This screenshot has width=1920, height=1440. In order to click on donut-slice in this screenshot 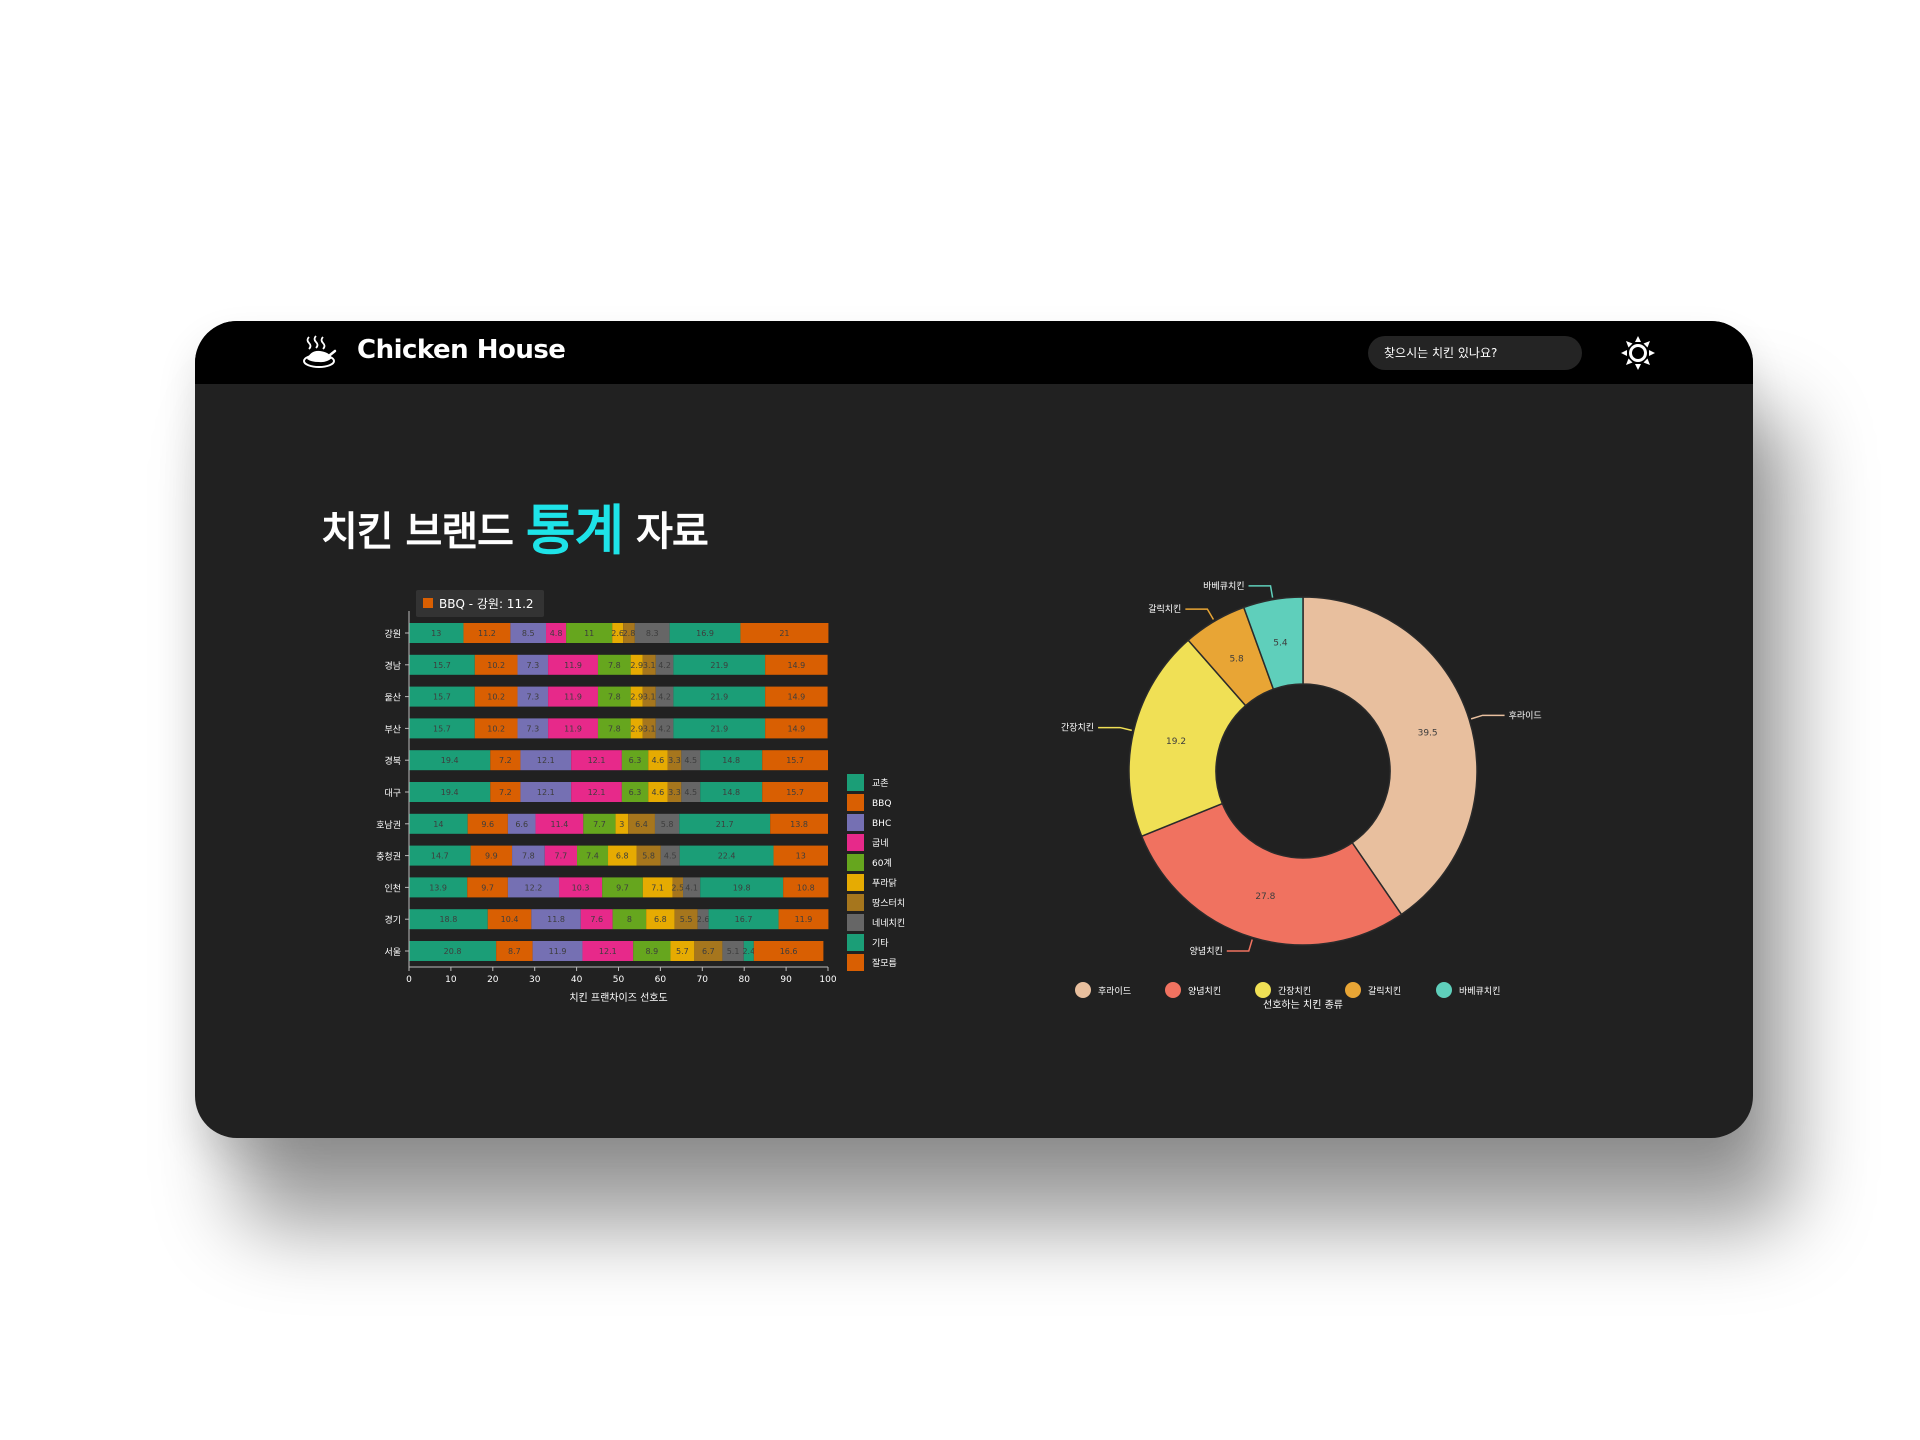, I will do `click(1271, 874)`.